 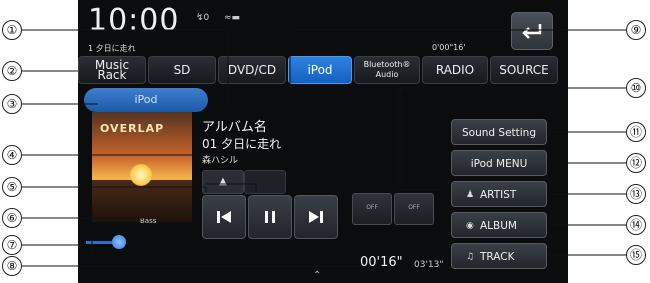 I want to click on callout-7: ⑦, so click(x=12, y=245).